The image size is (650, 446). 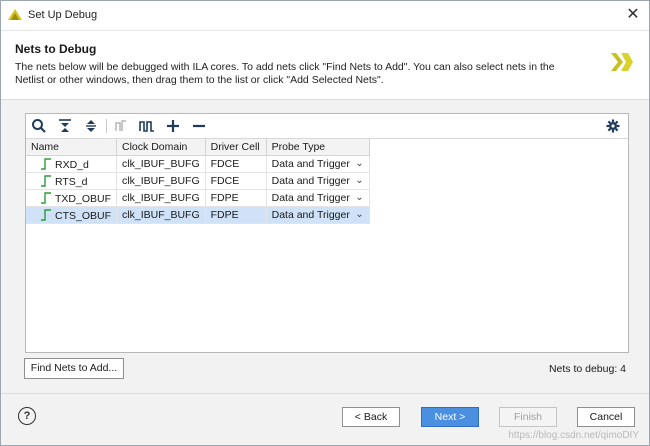 I want to click on column-header-driver-cell: Driver Cell, so click(x=236, y=147).